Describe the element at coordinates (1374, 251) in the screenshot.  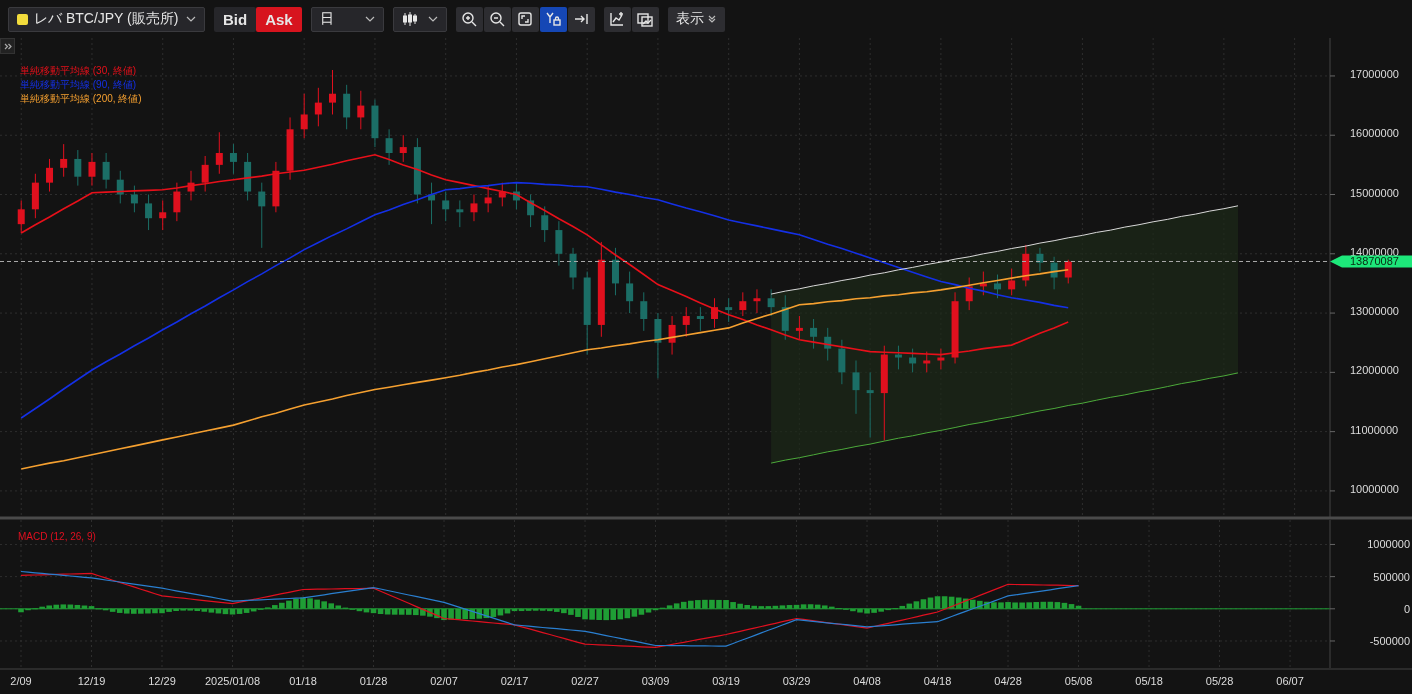
I see `y-axis-label: 14000000` at that location.